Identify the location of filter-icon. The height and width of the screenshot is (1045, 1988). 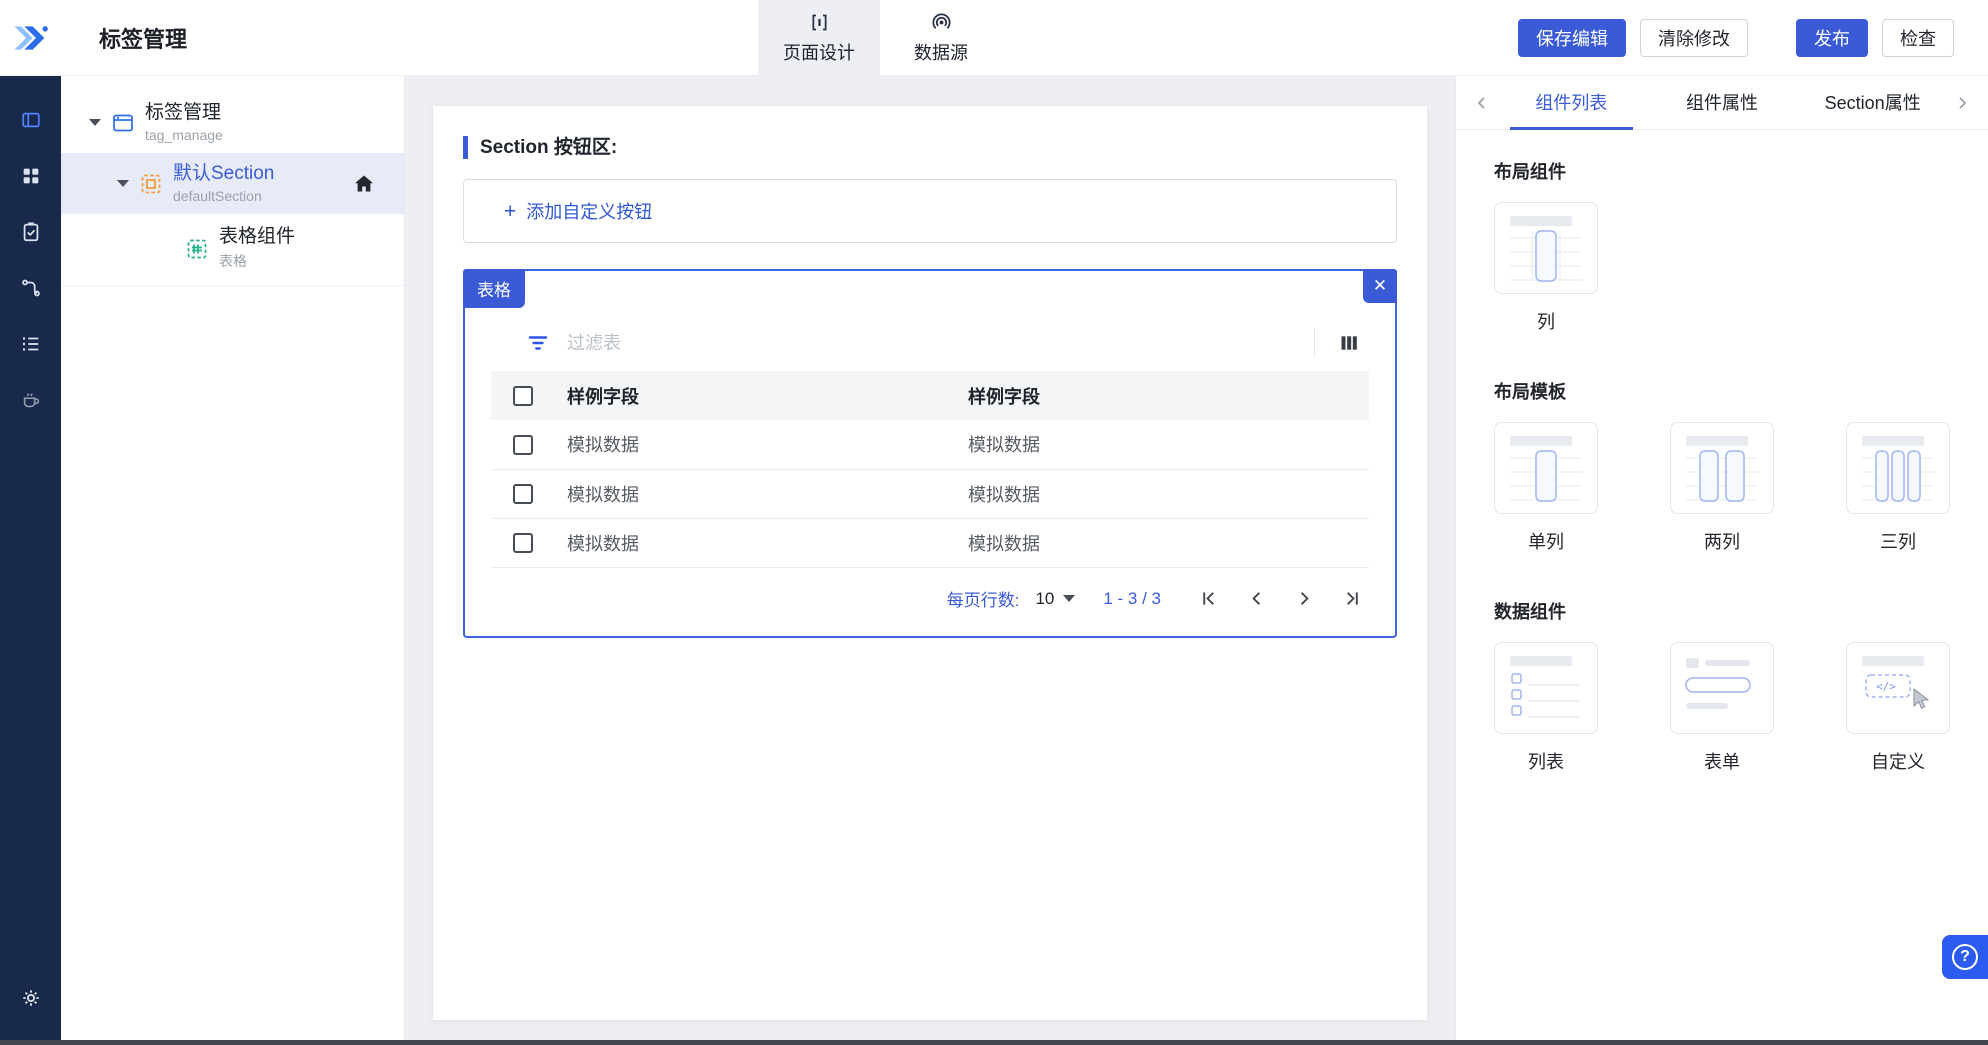
(538, 343).